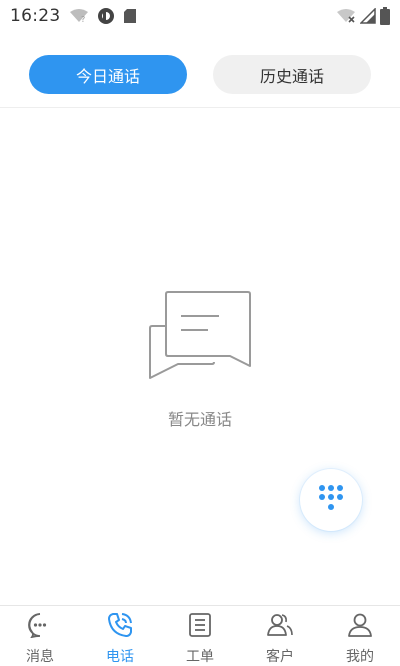 Image resolution: width=400 pixels, height=666 pixels. I want to click on tab-history-calls: 历史通话, so click(292, 74).